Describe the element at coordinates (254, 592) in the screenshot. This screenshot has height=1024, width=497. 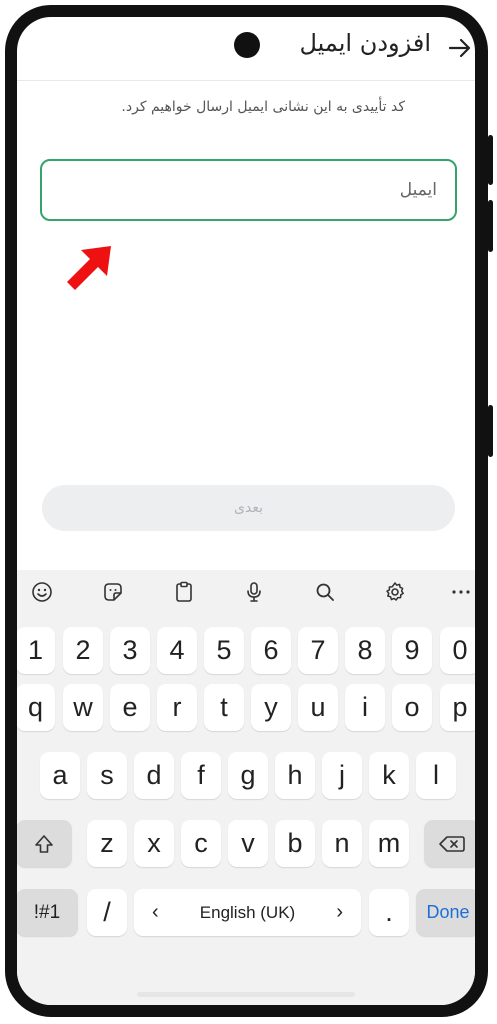
I see `microphone-icon` at that location.